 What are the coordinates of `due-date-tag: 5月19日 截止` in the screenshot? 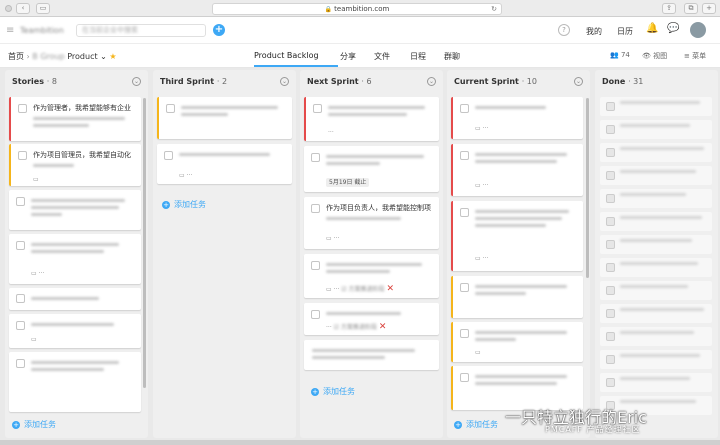 It's located at (348, 182).